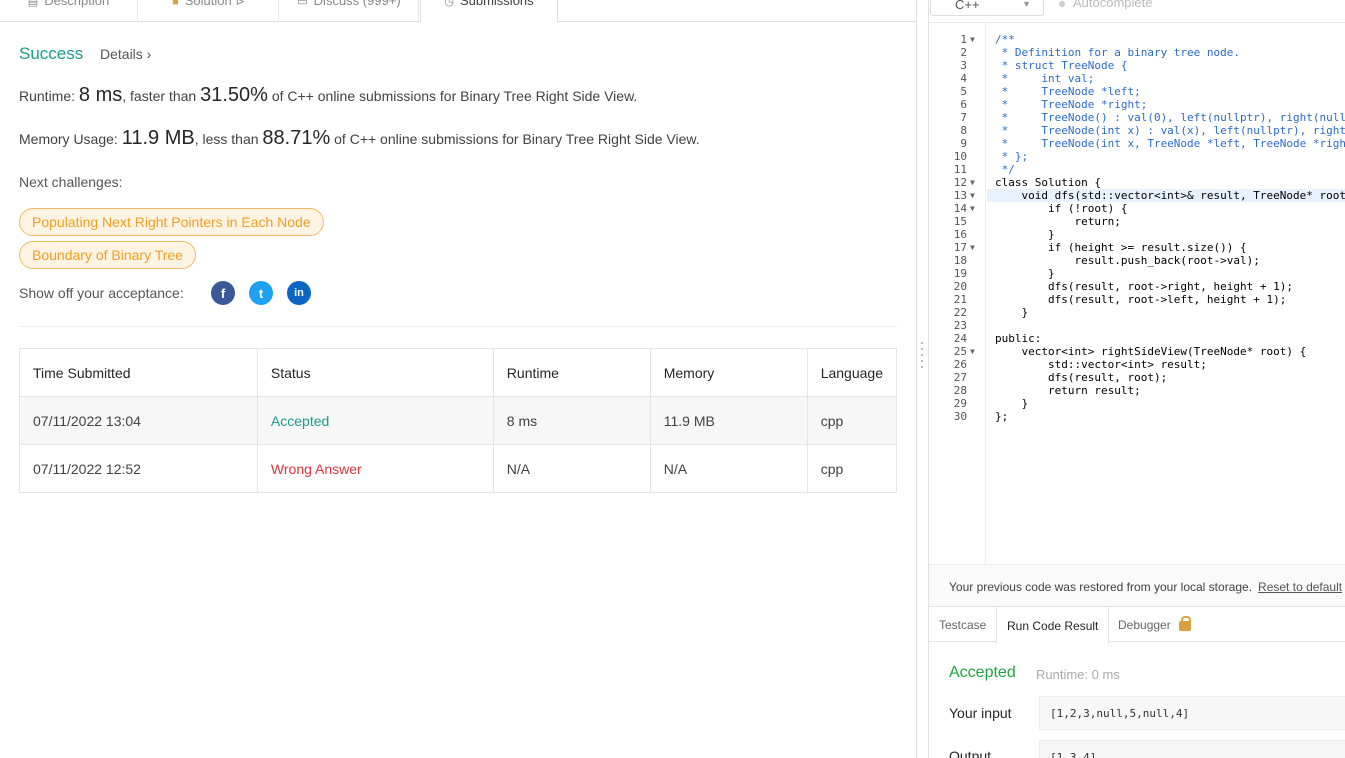 This screenshot has width=1345, height=758. What do you see at coordinates (1144, 286) in the screenshot?
I see `code-line: dfs(result, root->right, height + 1);` at bounding box center [1144, 286].